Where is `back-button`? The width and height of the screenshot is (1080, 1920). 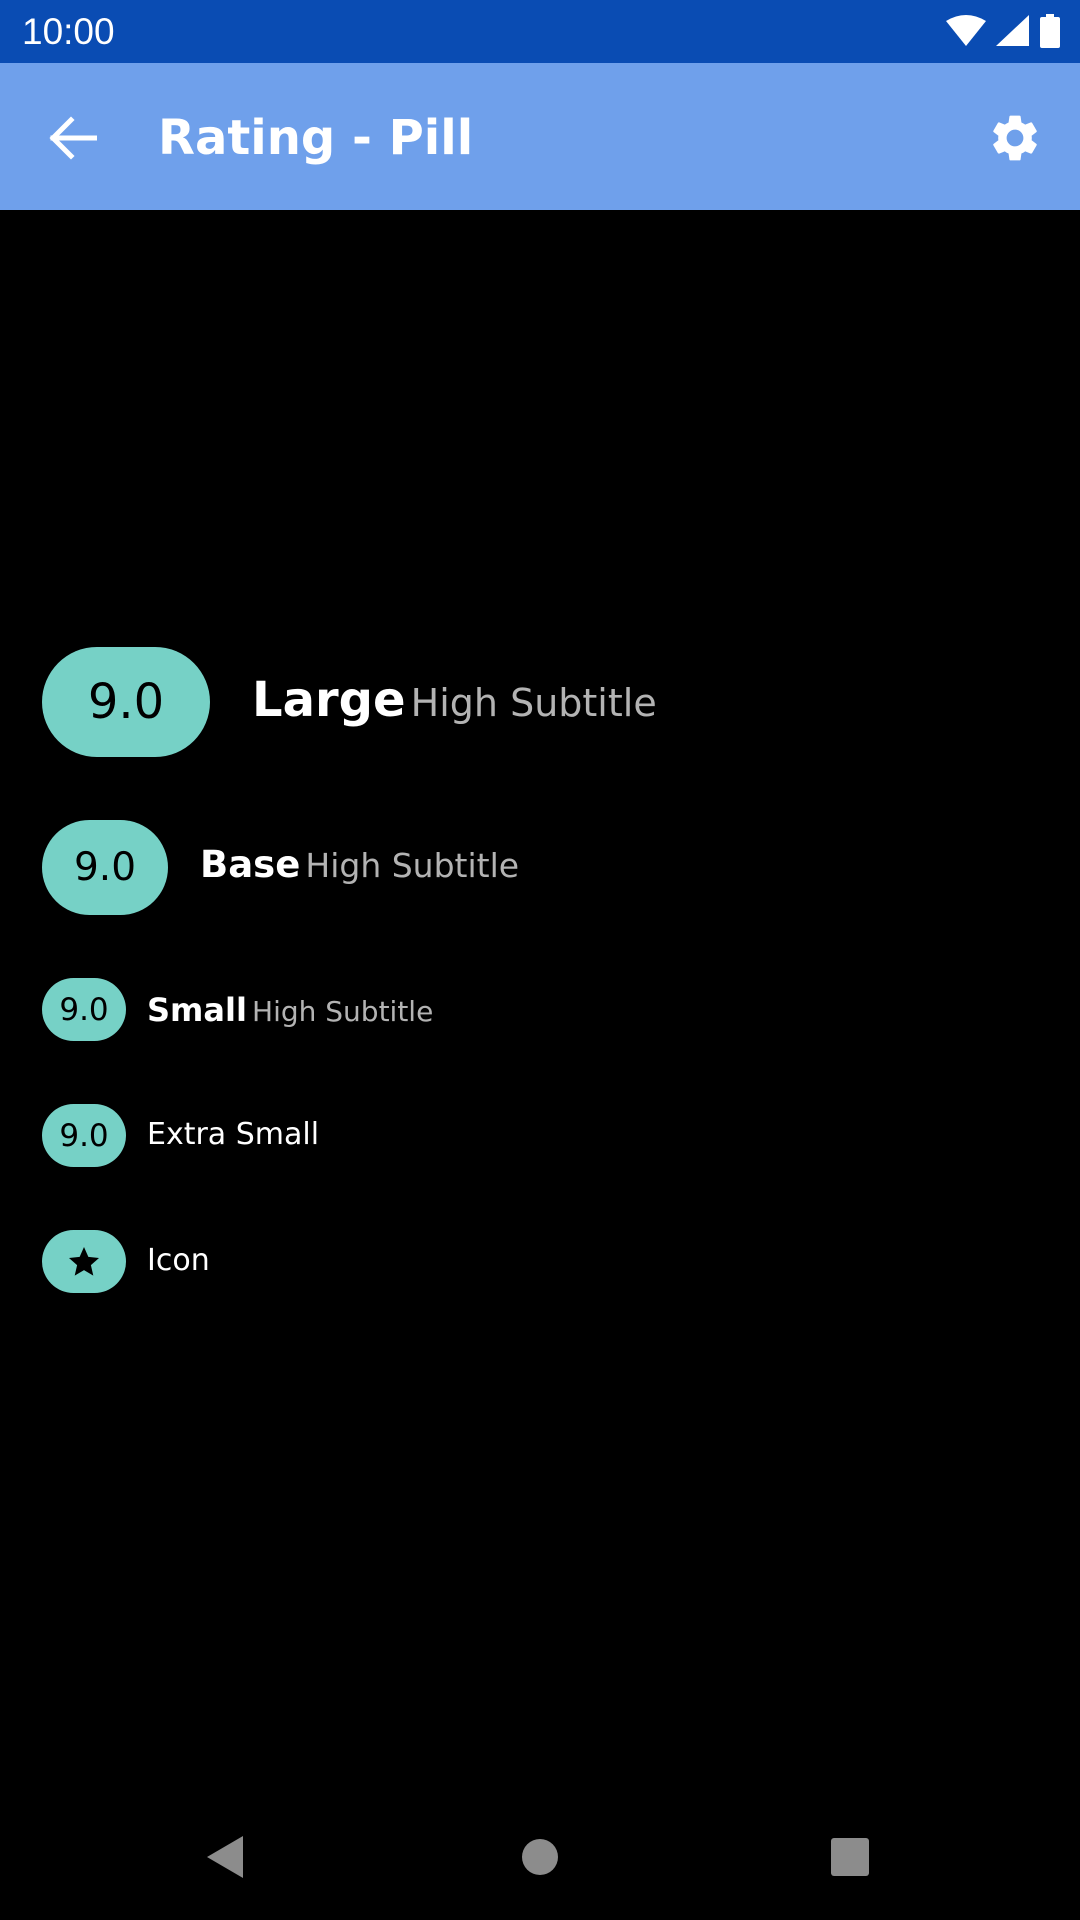
back-button is located at coordinates (73, 138).